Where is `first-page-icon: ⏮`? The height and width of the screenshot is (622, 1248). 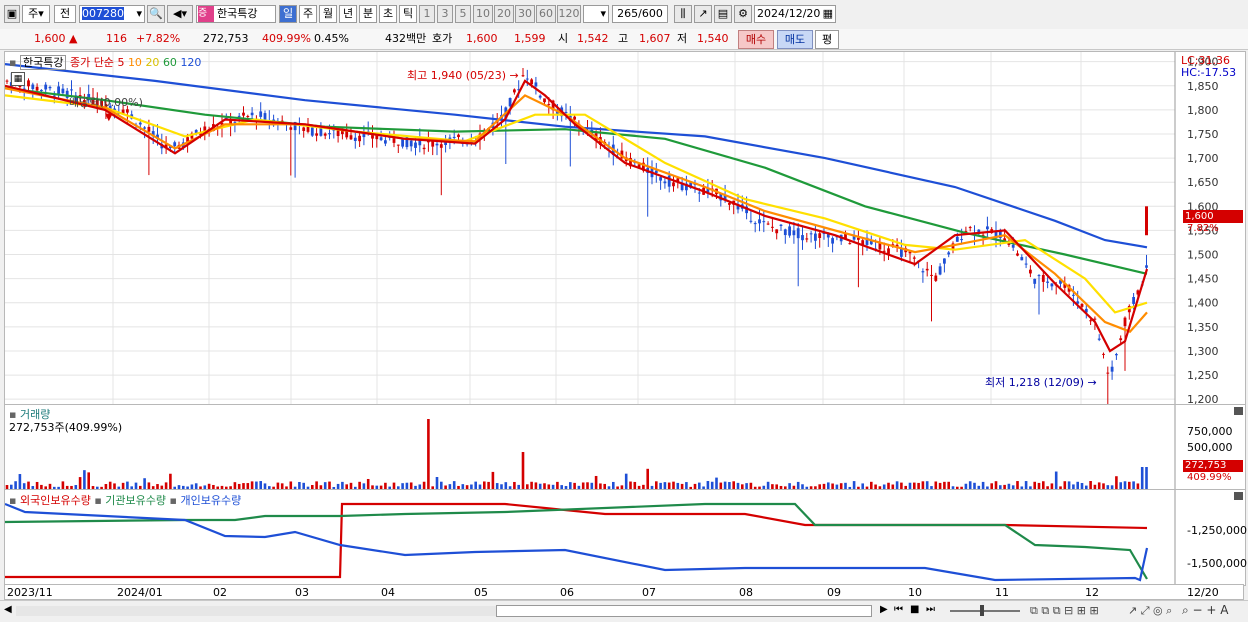
first-page-icon: ⏮ is located at coordinates (898, 609).